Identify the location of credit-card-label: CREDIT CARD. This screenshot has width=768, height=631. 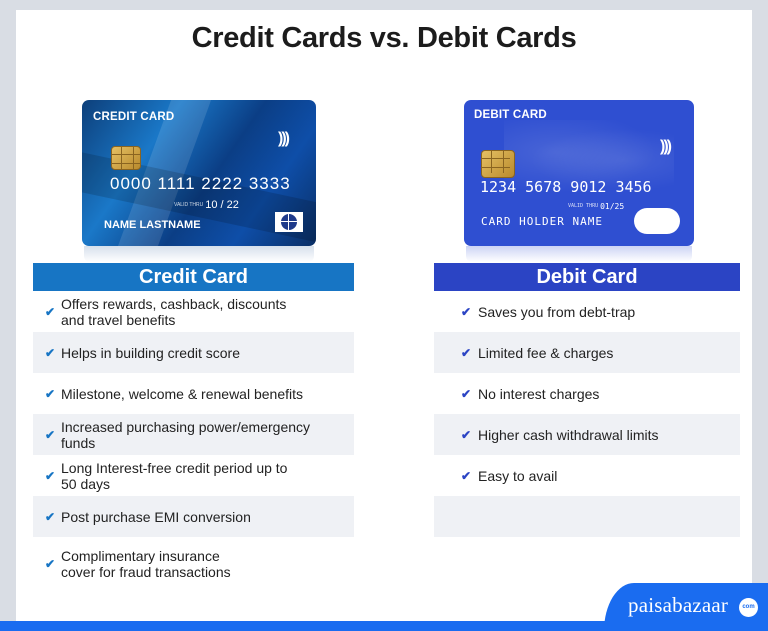
(134, 117).